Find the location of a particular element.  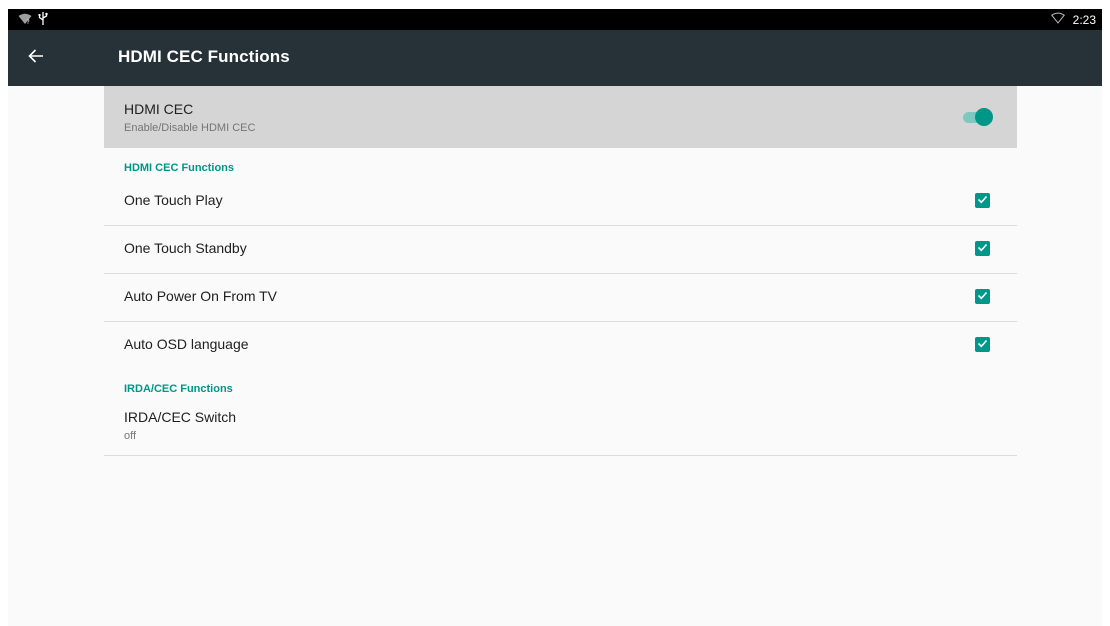

status-right: 2:23 is located at coordinates (1073, 19).